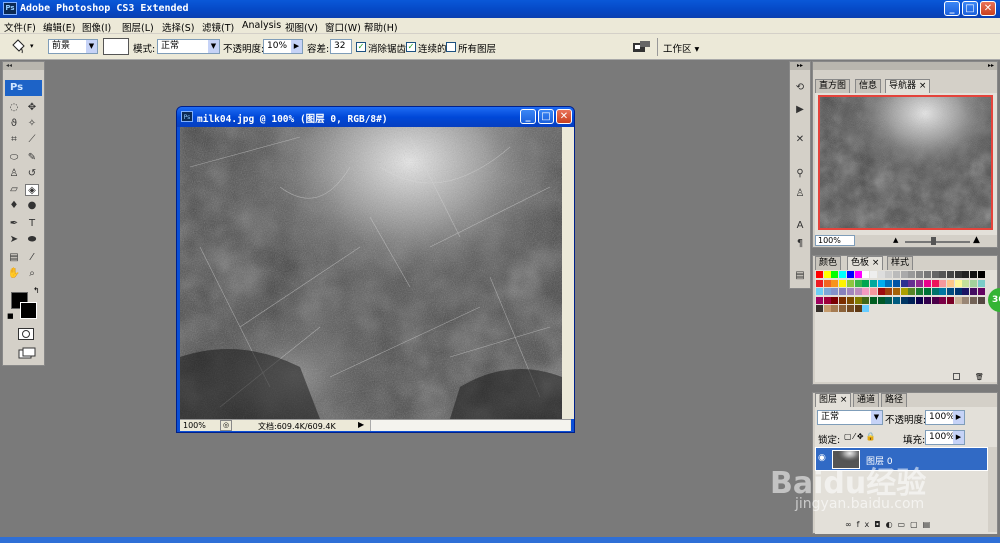 The width and height of the screenshot is (1000, 543). What do you see at coordinates (14, 108) in the screenshot?
I see `marquee-tool-icon: ◌` at bounding box center [14, 108].